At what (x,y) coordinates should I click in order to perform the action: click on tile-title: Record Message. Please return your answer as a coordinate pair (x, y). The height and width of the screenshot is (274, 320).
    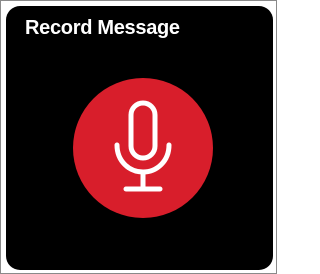
    Looking at the image, I should click on (102, 28).